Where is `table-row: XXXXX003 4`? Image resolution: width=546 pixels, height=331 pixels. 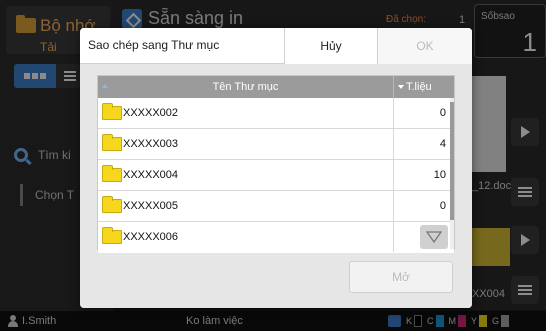
table-row: XXXXX003 4 is located at coordinates (276, 144).